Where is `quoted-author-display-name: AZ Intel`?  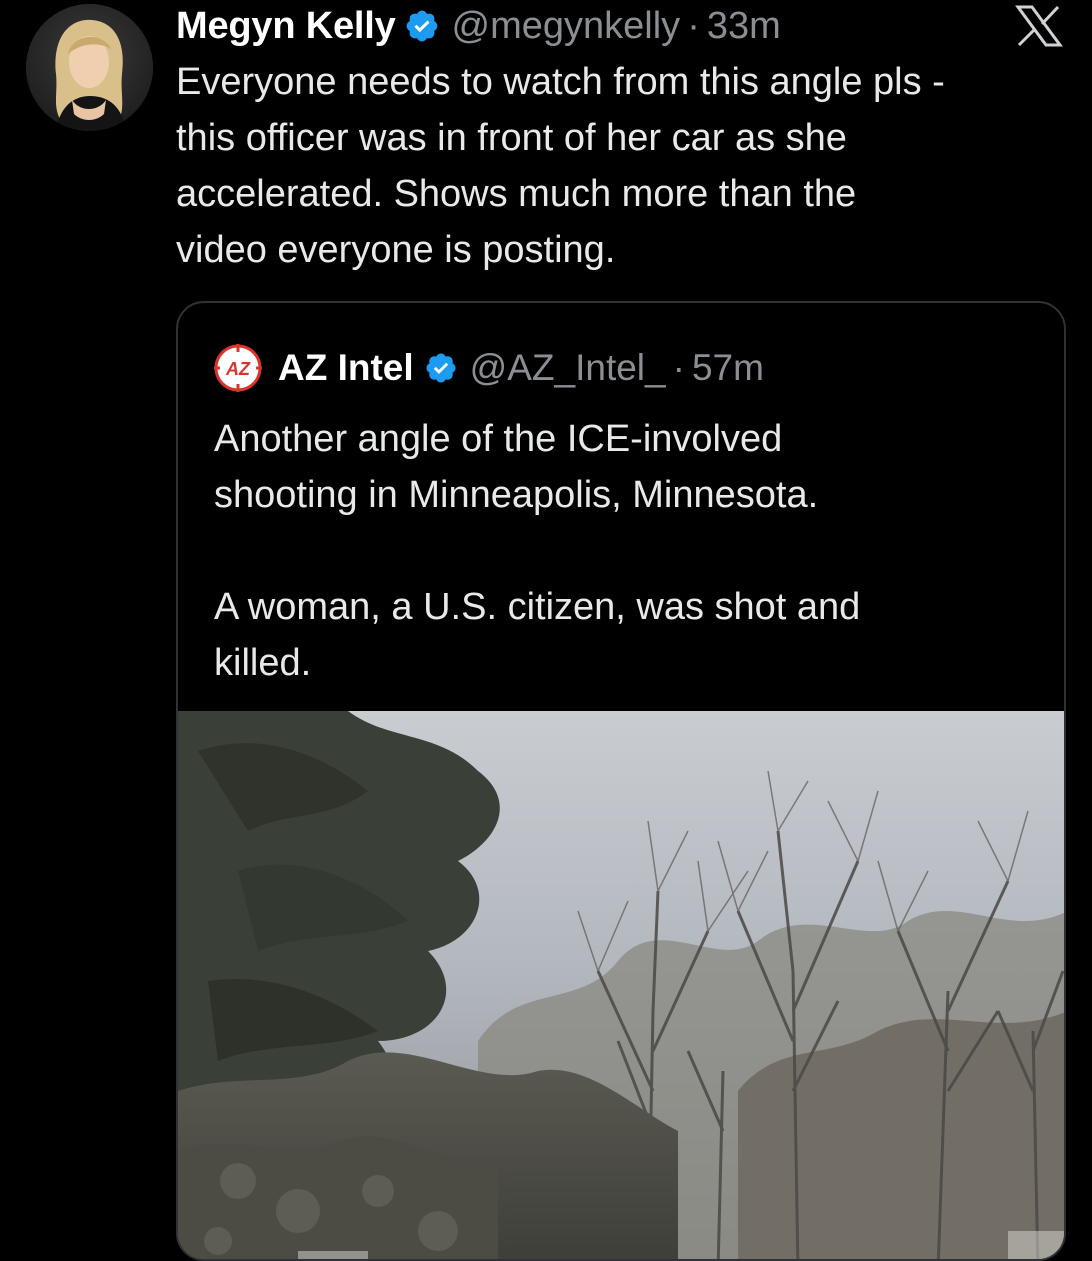
quoted-author-display-name: AZ Intel is located at coordinates (346, 368).